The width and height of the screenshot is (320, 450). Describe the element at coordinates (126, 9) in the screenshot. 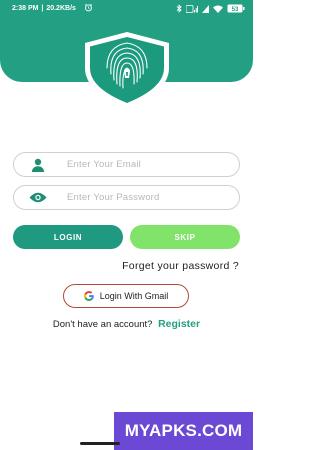

I see `status-bar: 2:38 PM | 20.2KB/s 53` at that location.